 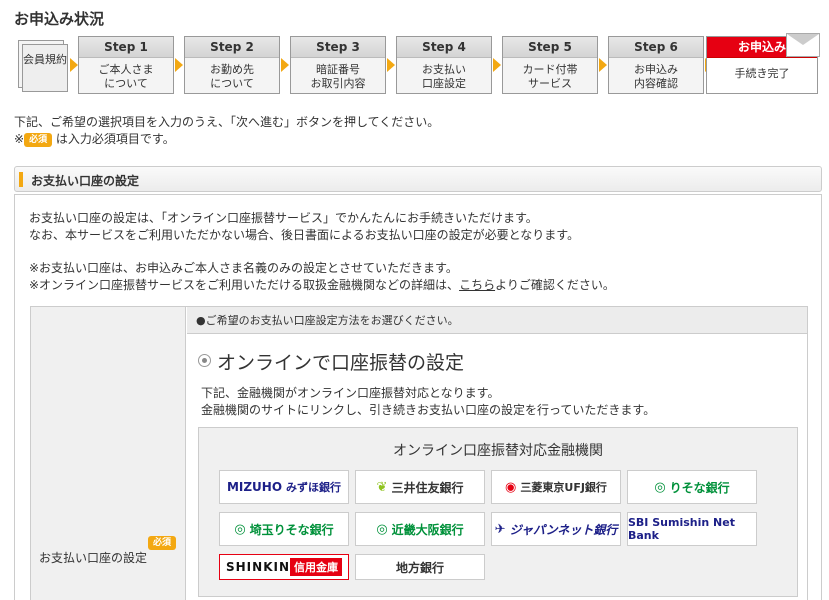 I want to click on note-line-1: ※お支払い口座は、お申込みご本人さま名義のみの設定とさせていただきます。, so click(x=243, y=268).